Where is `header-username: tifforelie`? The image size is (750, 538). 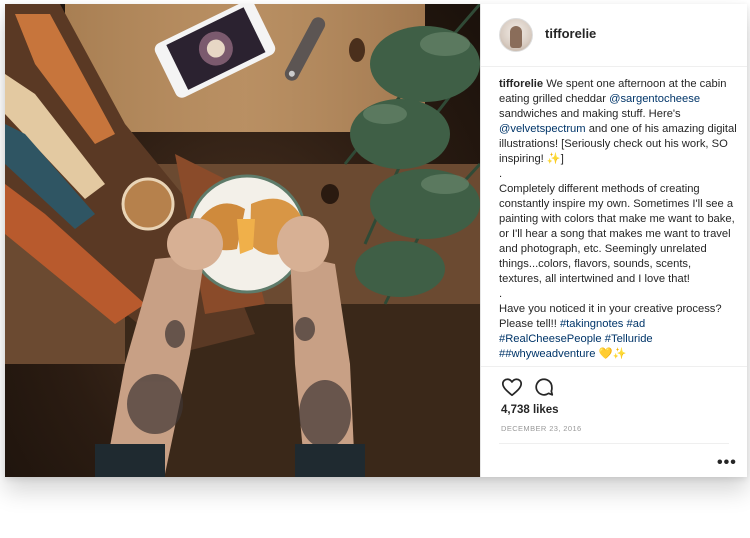 header-username: tifforelie is located at coordinates (570, 33).